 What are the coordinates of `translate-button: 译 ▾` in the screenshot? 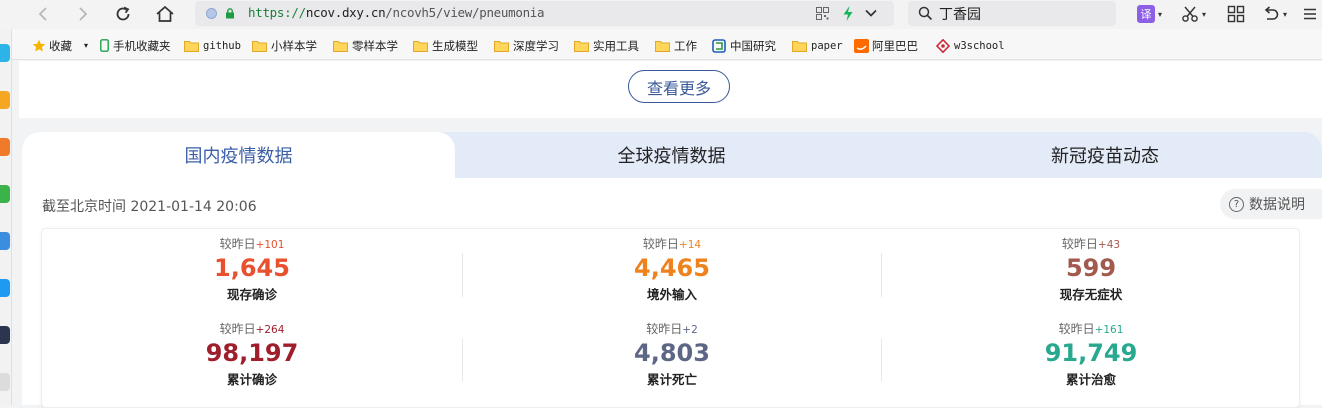 It's located at (1149, 14).